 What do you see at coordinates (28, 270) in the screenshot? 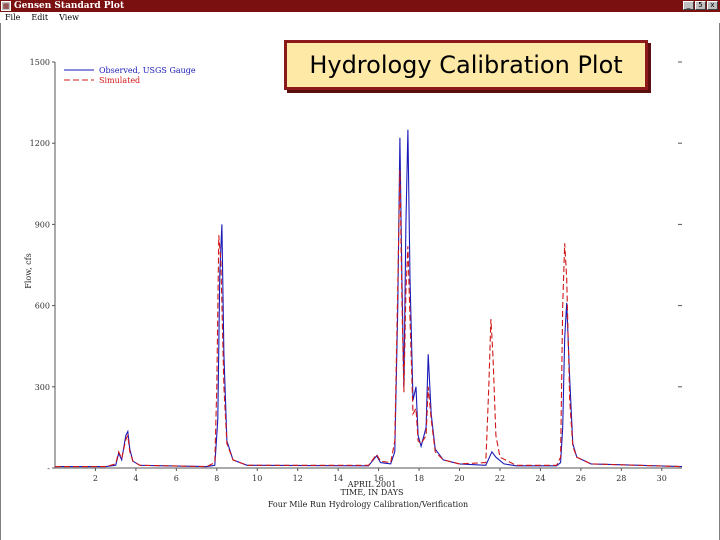
I see `y-axis-label: Flow, cfs` at bounding box center [28, 270].